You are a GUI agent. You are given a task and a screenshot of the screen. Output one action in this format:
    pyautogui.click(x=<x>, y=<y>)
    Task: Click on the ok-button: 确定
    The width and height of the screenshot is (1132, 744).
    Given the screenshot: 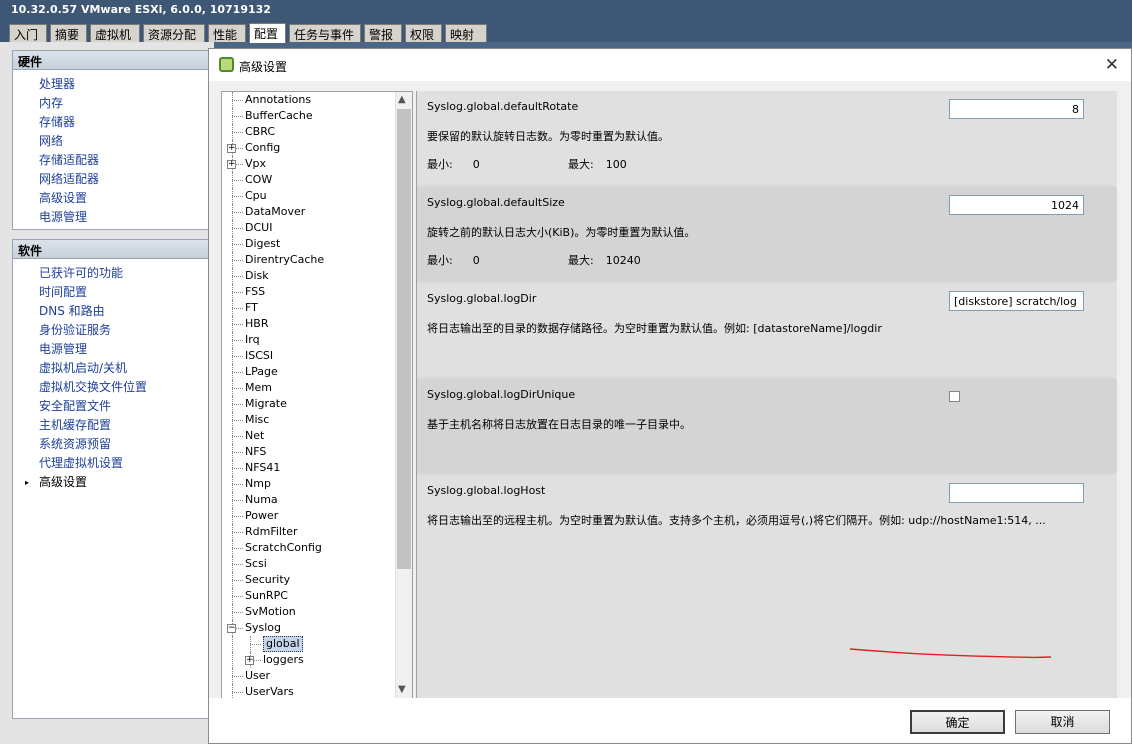 What is the action you would take?
    pyautogui.click(x=957, y=722)
    